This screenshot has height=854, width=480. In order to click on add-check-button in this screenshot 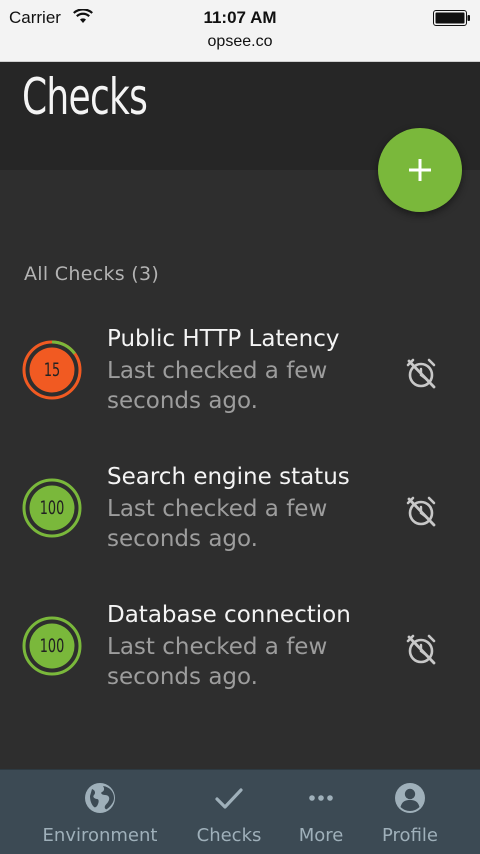, I will do `click(420, 170)`.